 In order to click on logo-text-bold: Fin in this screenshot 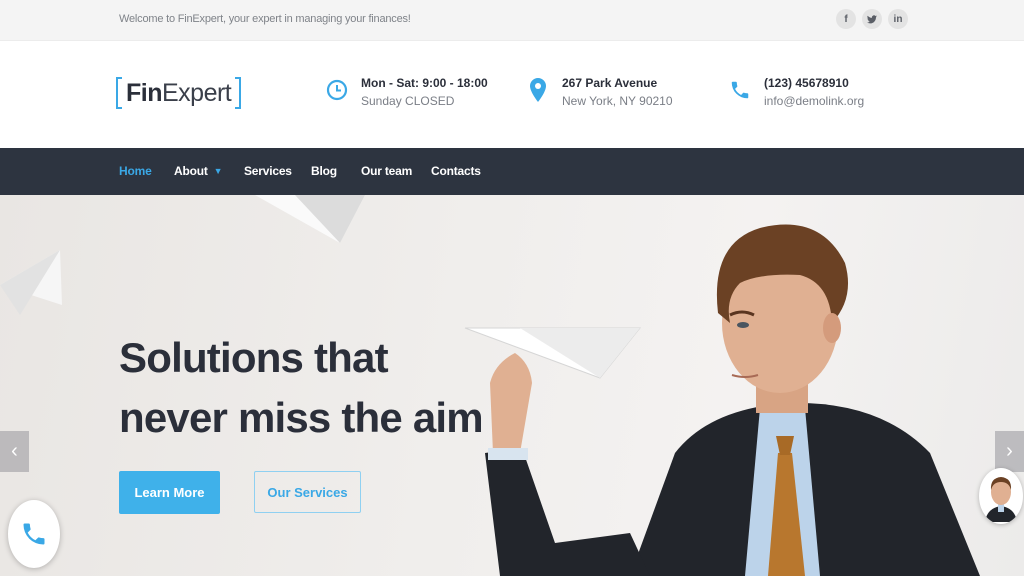, I will do `click(144, 92)`.